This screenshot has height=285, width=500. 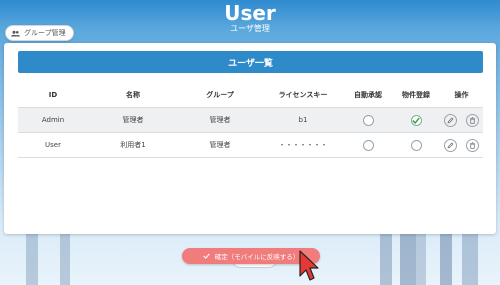 What do you see at coordinates (15, 33) in the screenshot?
I see `people-icon` at bounding box center [15, 33].